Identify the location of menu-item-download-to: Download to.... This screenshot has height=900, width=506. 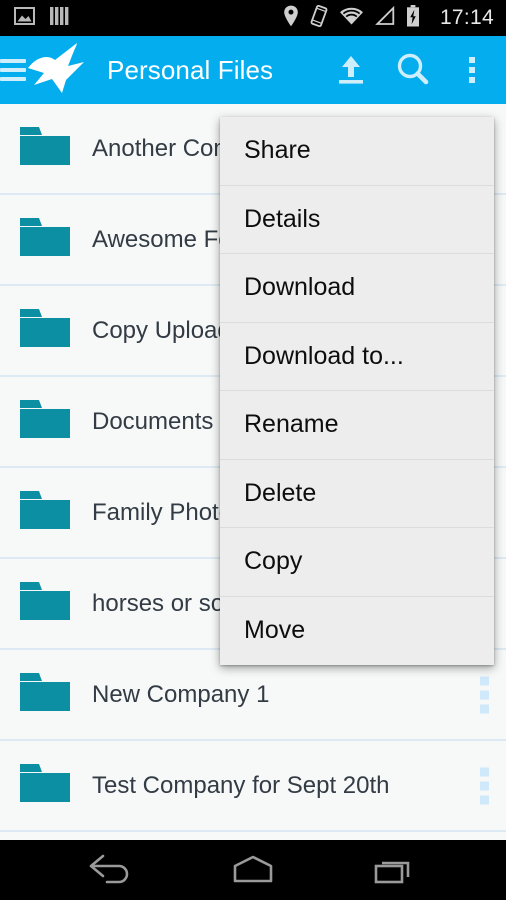
(357, 357).